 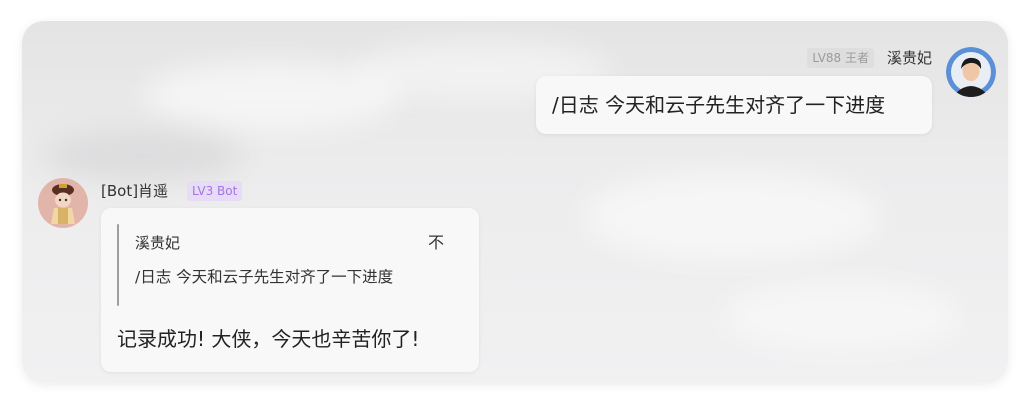 What do you see at coordinates (118, 265) in the screenshot?
I see `quote-bar` at bounding box center [118, 265].